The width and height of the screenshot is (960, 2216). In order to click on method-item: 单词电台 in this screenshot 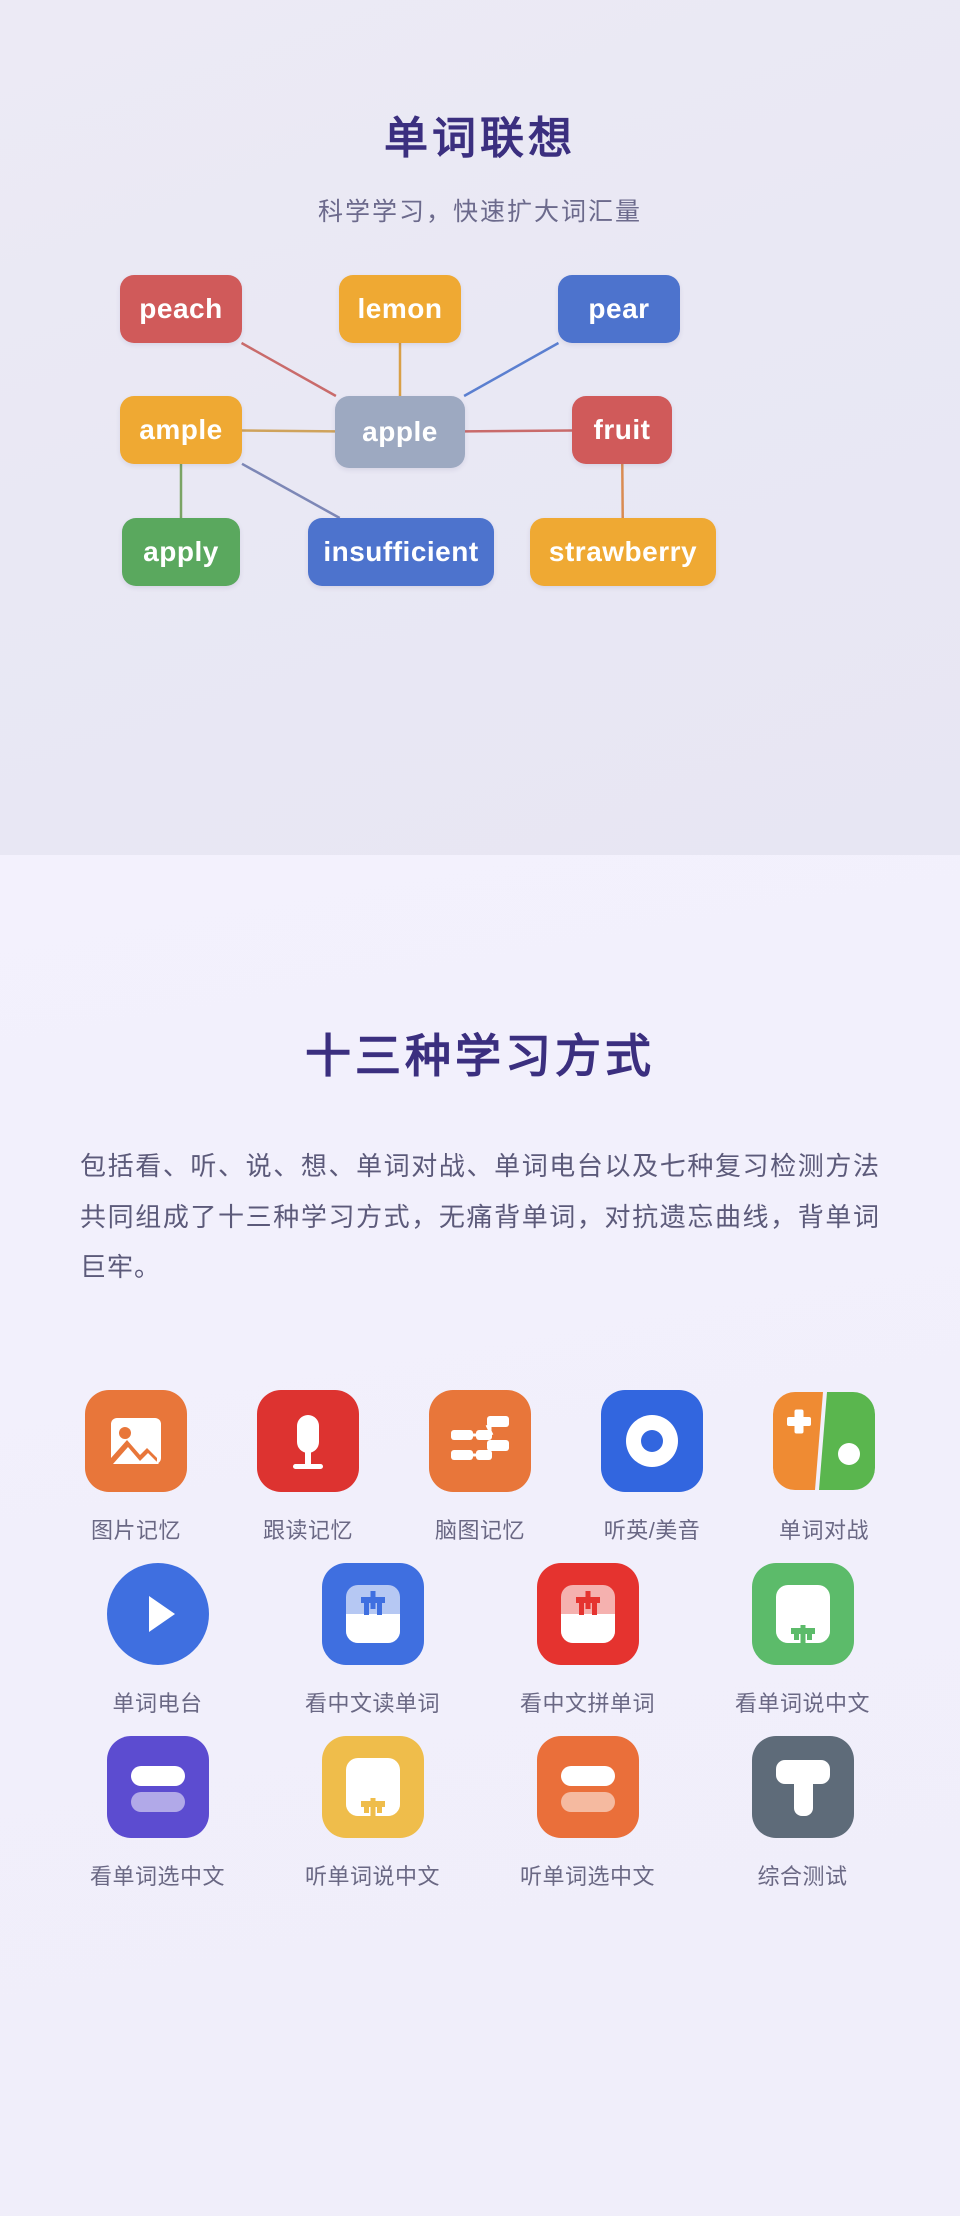, I will do `click(157, 1640)`.